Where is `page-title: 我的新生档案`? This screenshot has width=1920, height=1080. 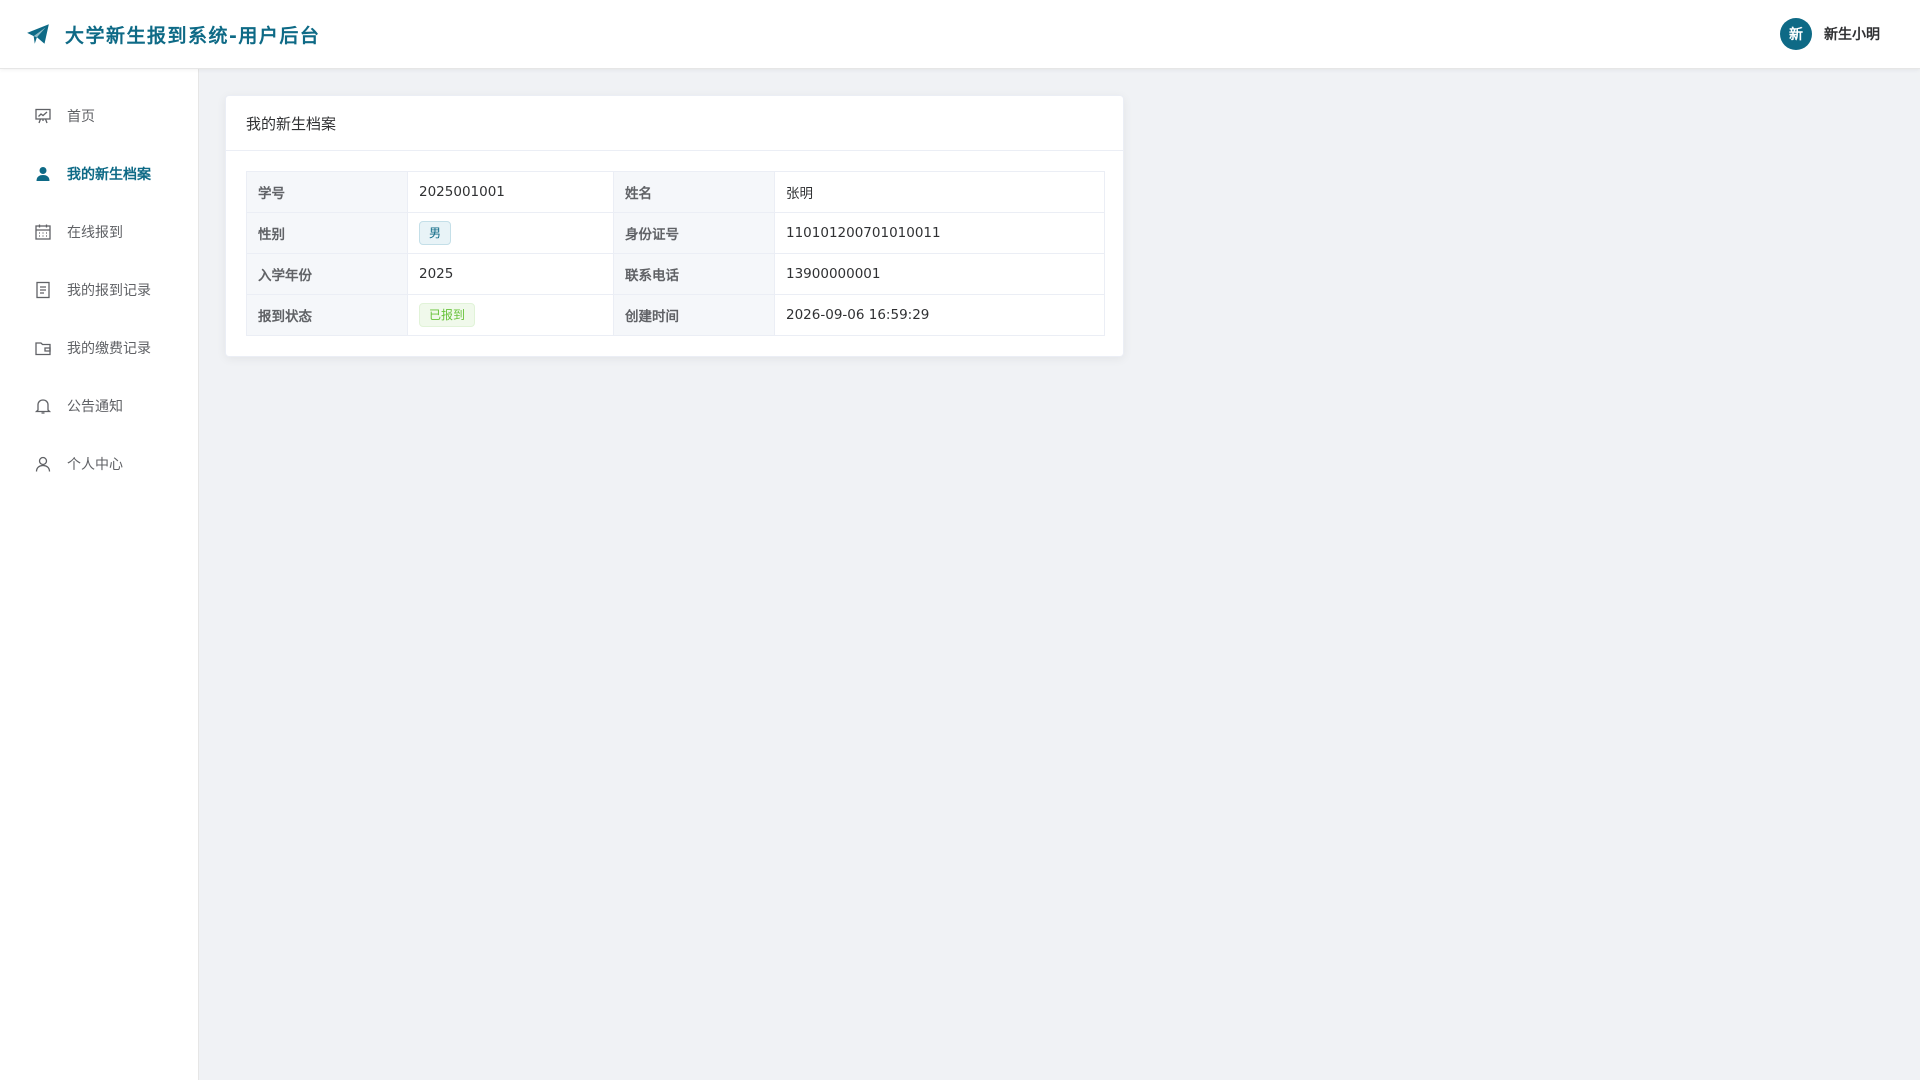
page-title: 我的新生档案 is located at coordinates (291, 123).